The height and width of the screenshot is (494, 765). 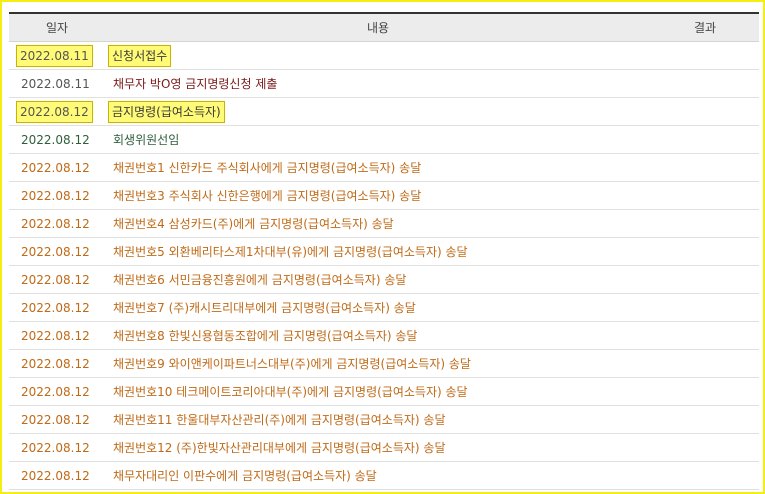 What do you see at coordinates (267, 168) in the screenshot?
I see `row-content: 채권번호1 신한카드 주식회사에게 금지명령(급여소득자) 송달` at bounding box center [267, 168].